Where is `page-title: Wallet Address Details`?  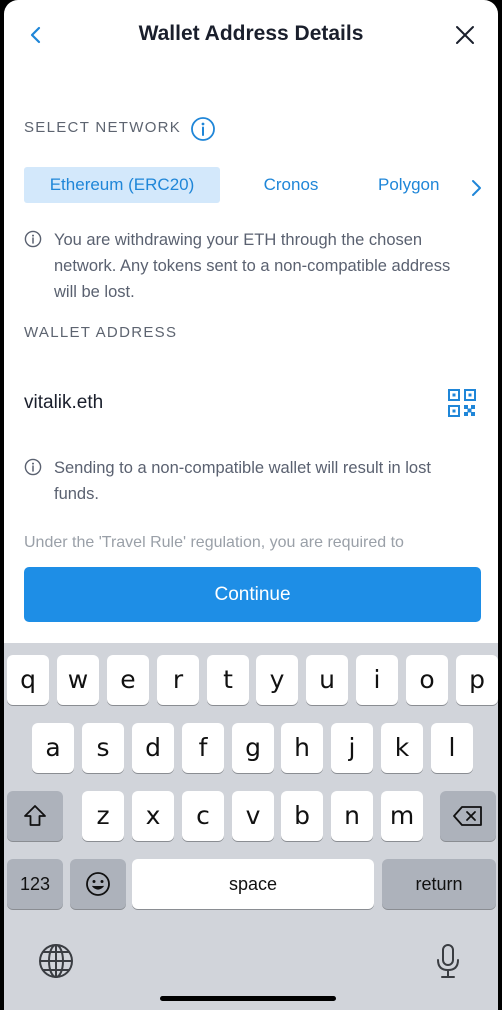
page-title: Wallet Address Details is located at coordinates (251, 33).